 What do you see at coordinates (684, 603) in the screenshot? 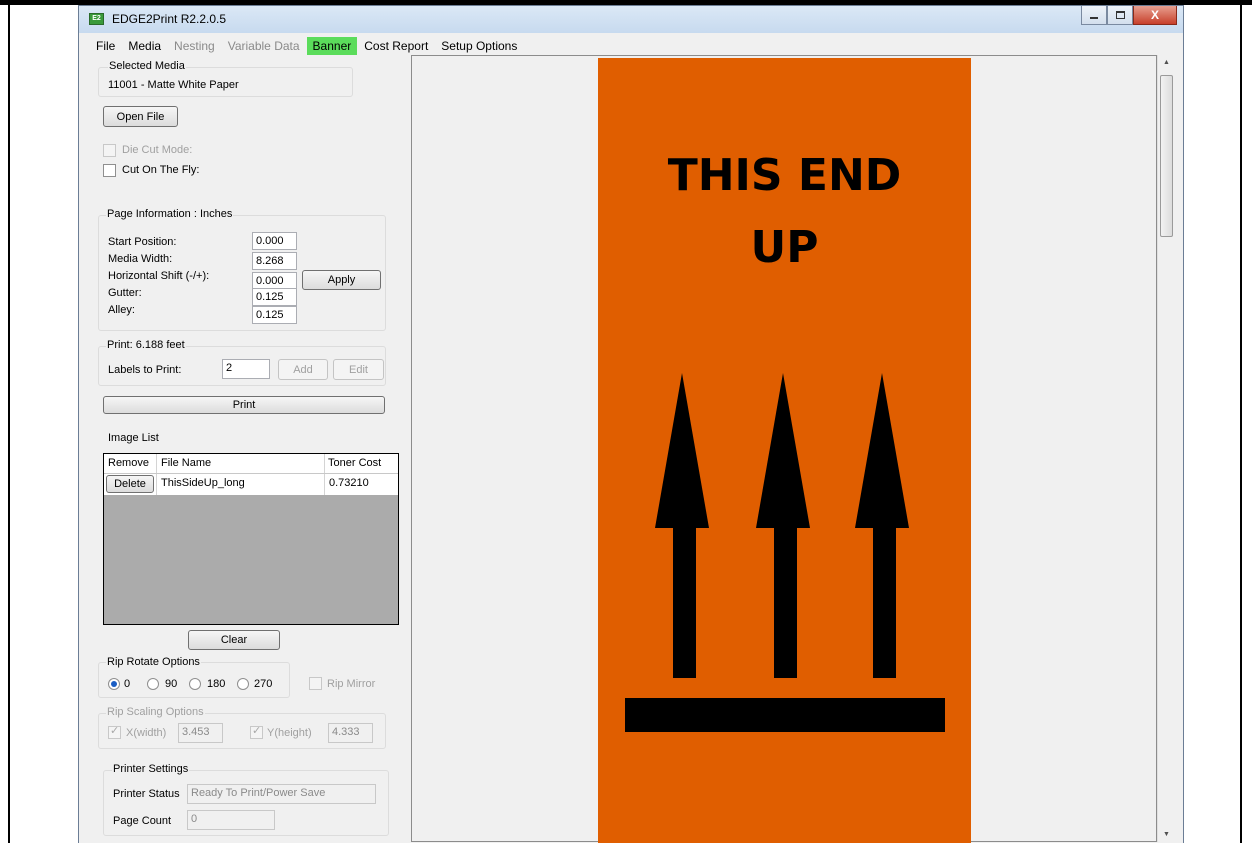
I see `arrow-shaft-left` at bounding box center [684, 603].